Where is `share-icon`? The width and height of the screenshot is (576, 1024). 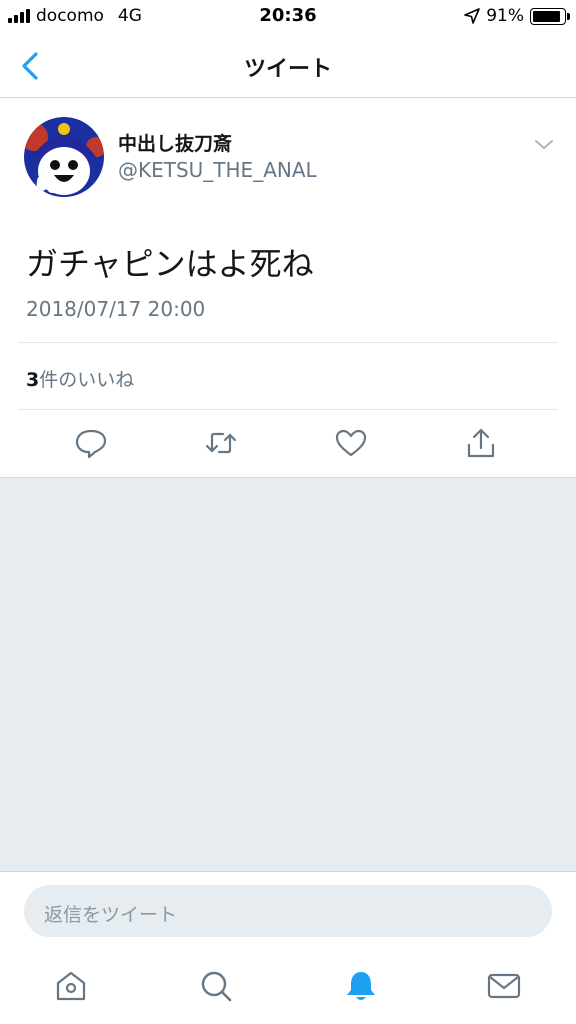 share-icon is located at coordinates (481, 443).